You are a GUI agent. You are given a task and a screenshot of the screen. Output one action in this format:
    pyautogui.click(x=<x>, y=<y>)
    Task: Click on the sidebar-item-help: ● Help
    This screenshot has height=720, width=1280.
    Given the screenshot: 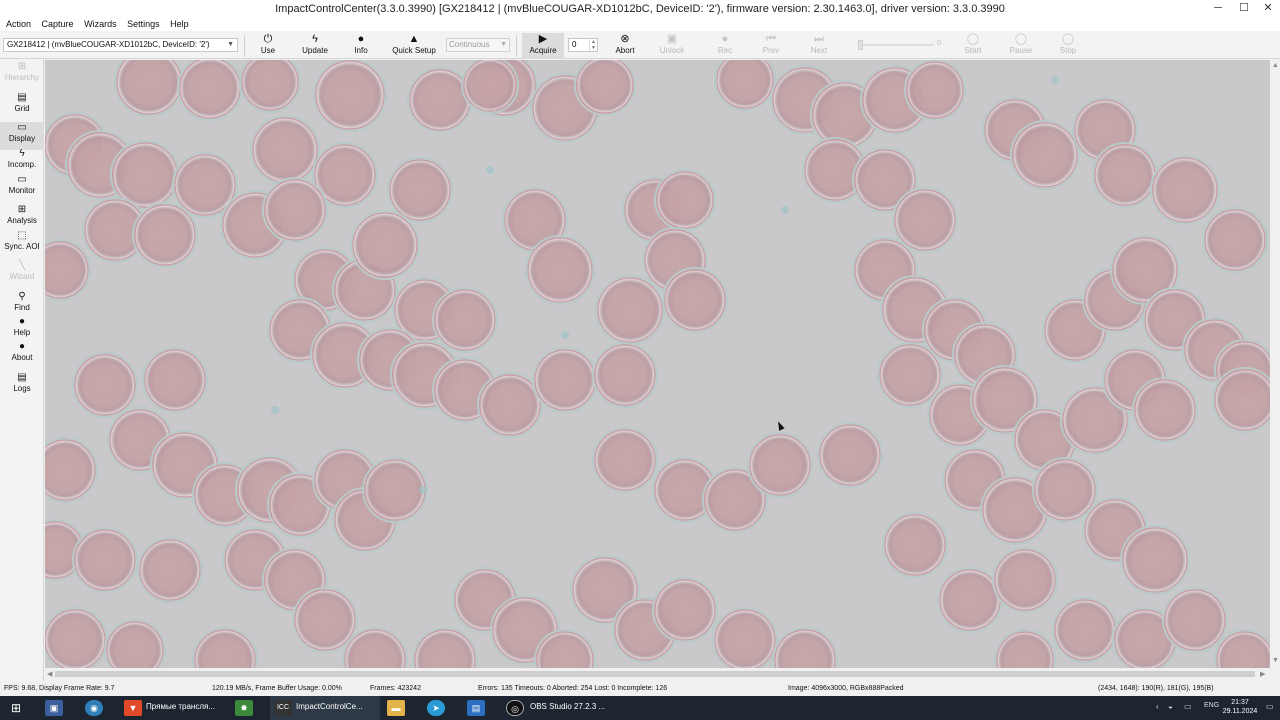 What is the action you would take?
    pyautogui.click(x=22, y=330)
    